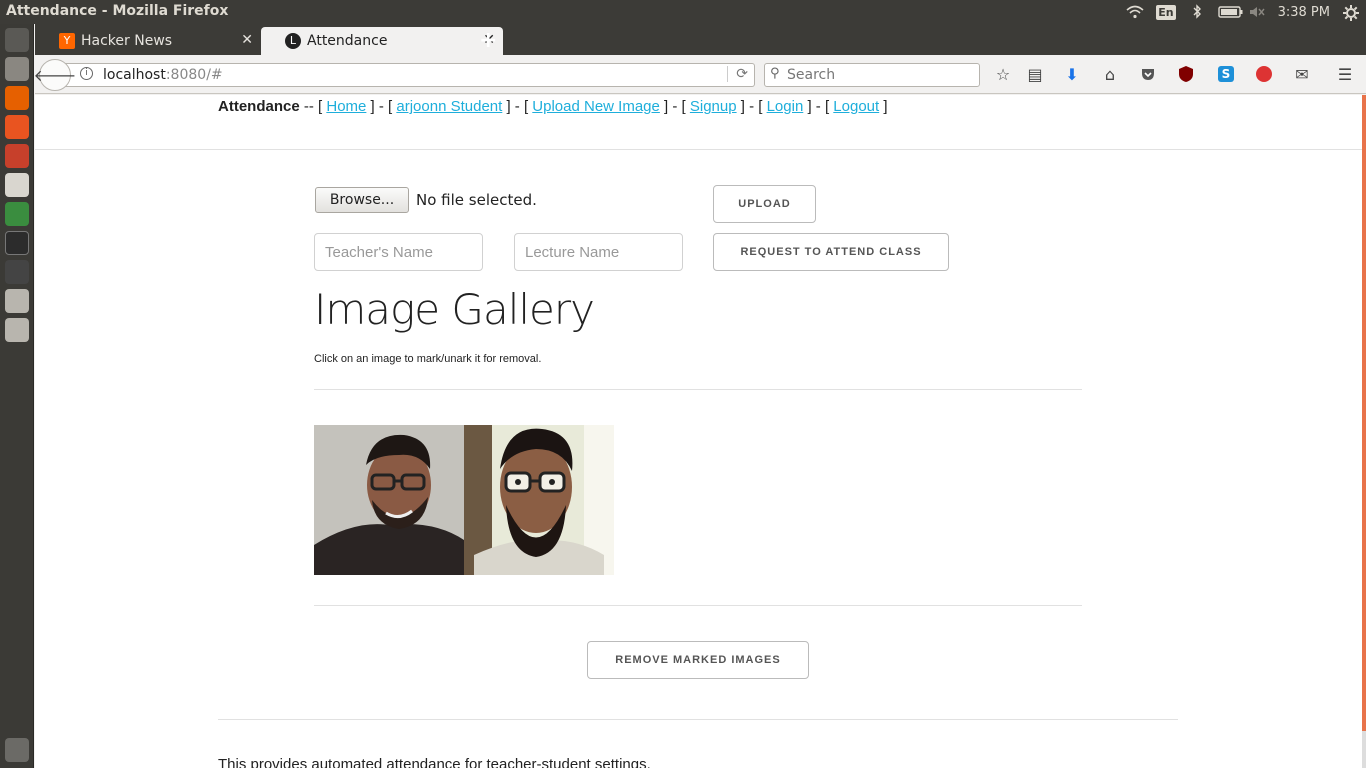  What do you see at coordinates (488, 40) in the screenshot?
I see `new-tab-icon: +` at bounding box center [488, 40].